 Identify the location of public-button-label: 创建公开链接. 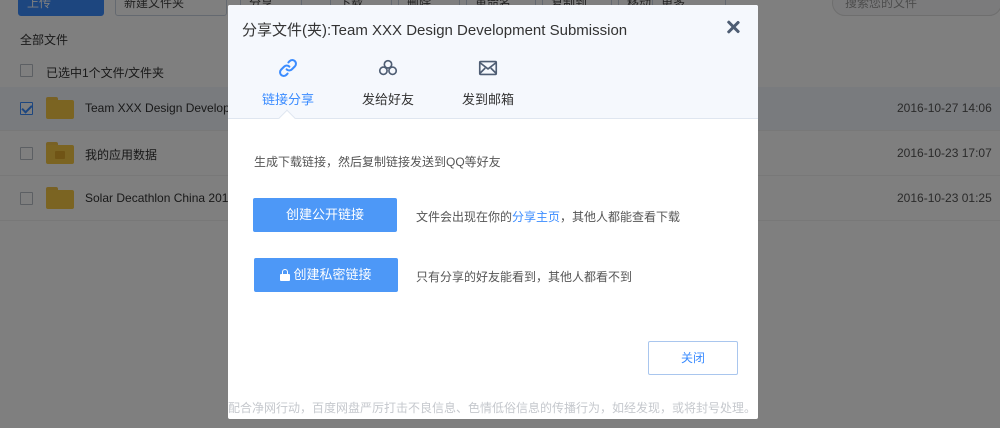
(324, 214).